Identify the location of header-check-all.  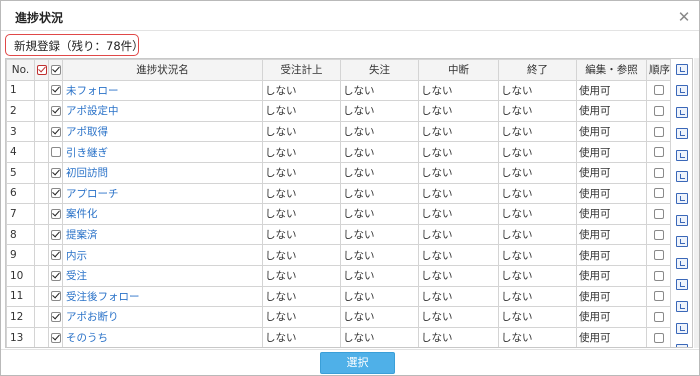
(55, 70).